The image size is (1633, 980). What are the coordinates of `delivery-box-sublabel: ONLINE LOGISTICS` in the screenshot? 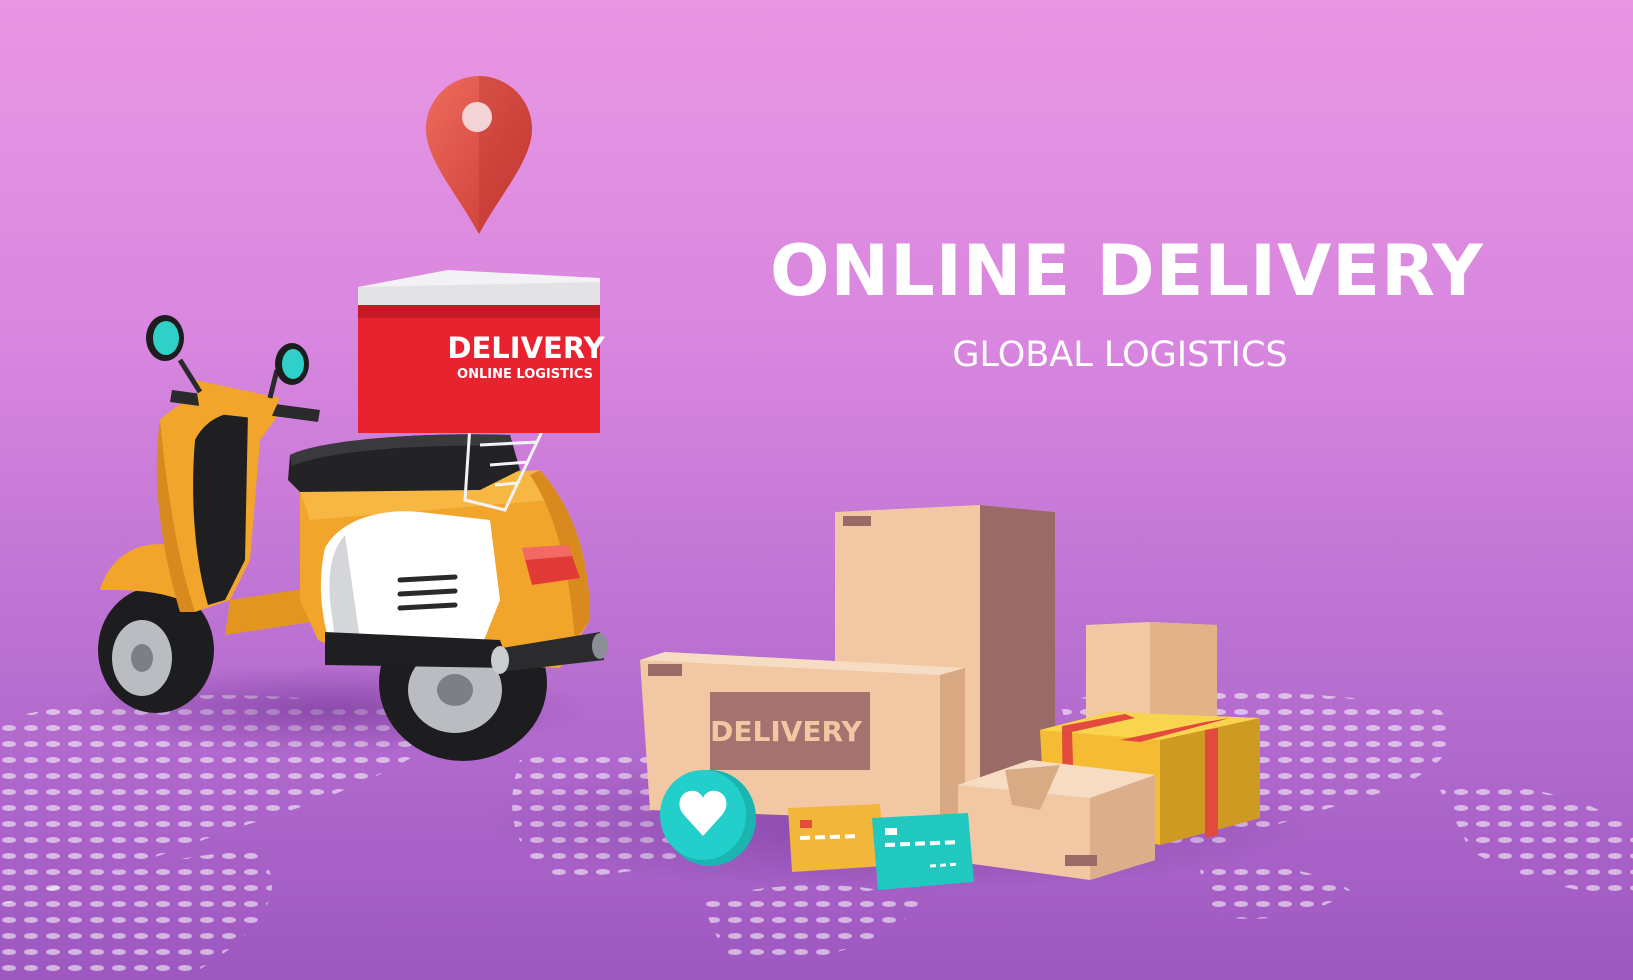 It's located at (525, 374).